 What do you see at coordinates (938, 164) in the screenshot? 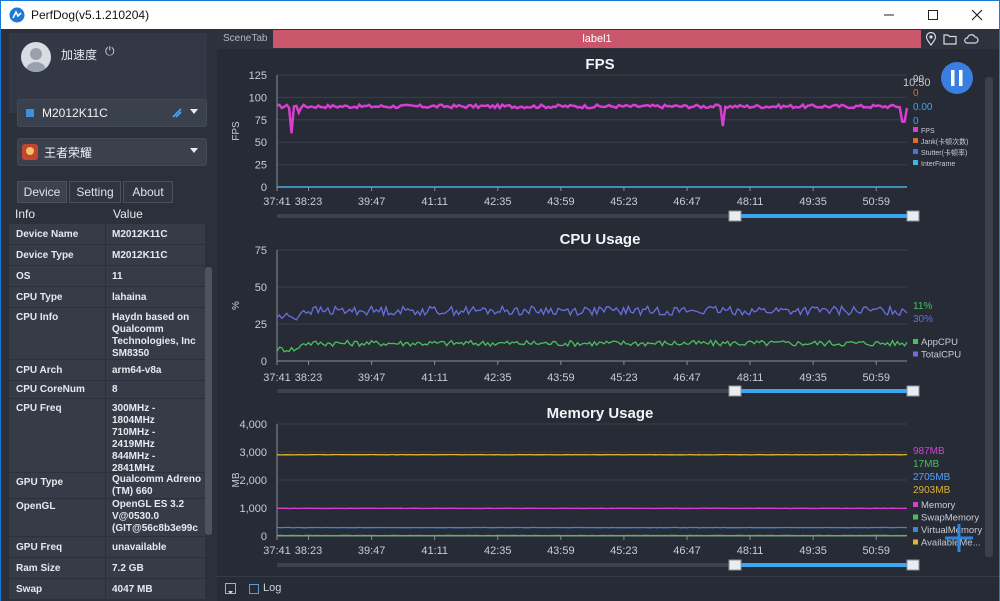
I see `legend-entry: InterFrame` at bounding box center [938, 164].